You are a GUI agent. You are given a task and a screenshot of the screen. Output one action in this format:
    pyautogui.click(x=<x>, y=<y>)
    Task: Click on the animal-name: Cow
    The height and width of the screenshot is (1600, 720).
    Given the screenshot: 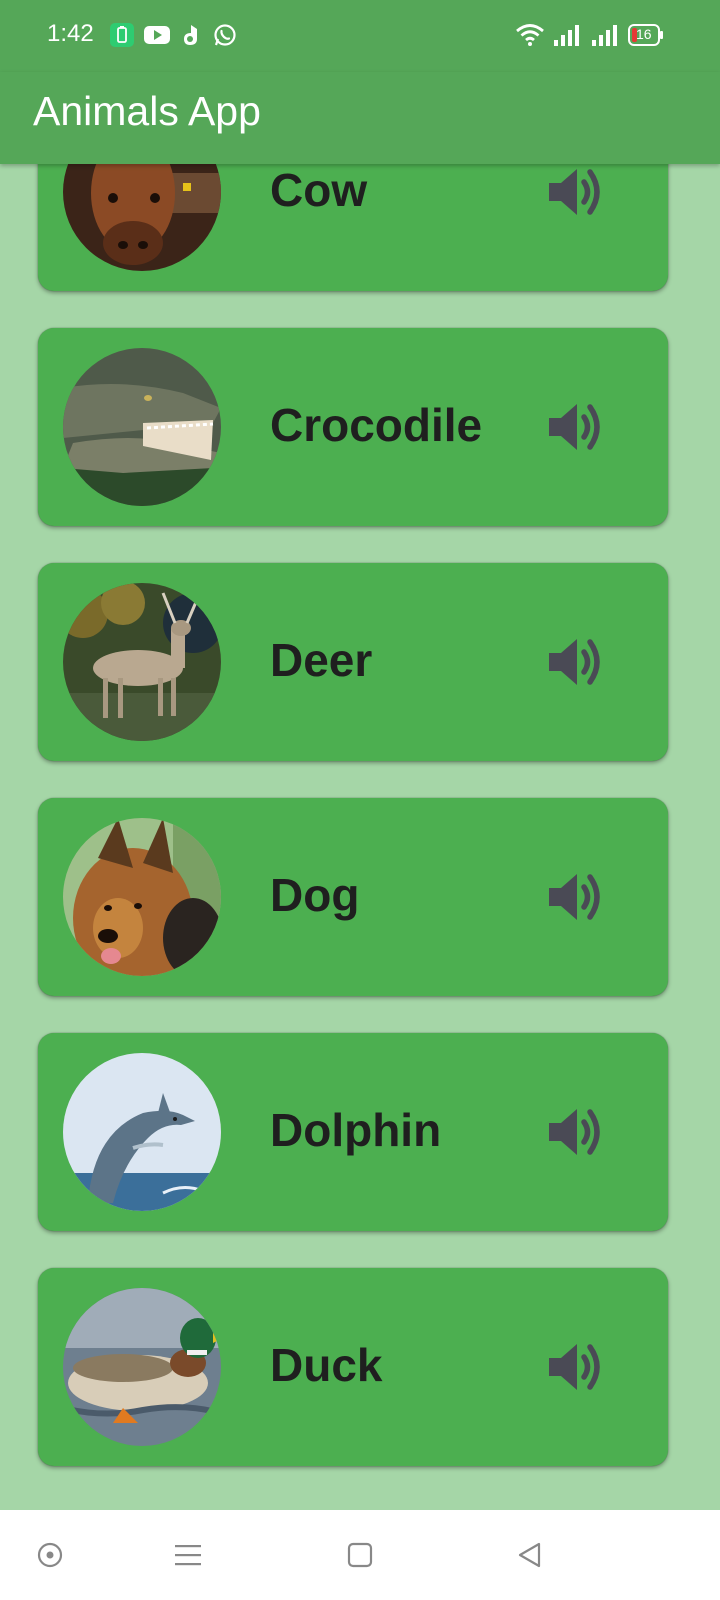 What is the action you would take?
    pyautogui.click(x=319, y=190)
    